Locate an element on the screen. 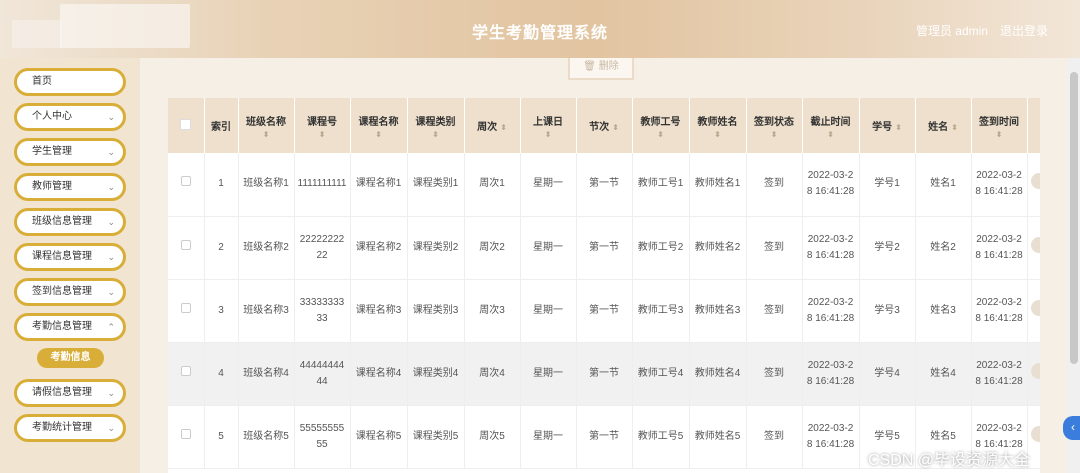  column-header: 课程类别 ⬍ is located at coordinates (436, 125).